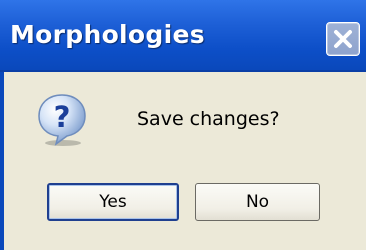  I want to click on window-title: Morphologies, so click(107, 34).